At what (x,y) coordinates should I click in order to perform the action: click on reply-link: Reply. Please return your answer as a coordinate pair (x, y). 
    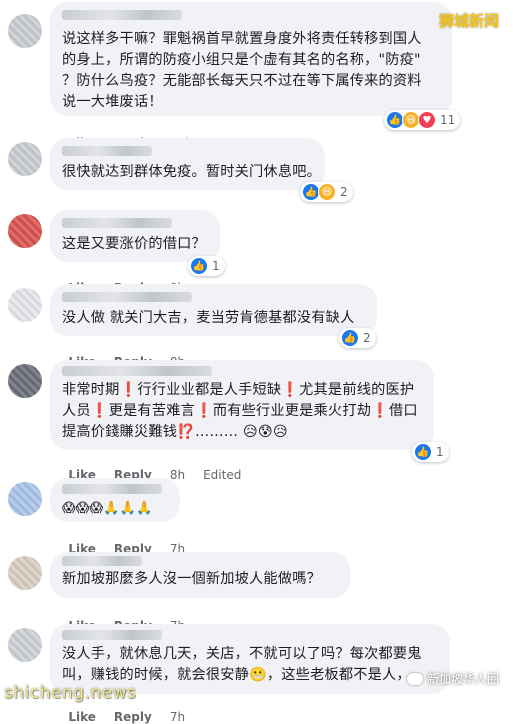
    Looking at the image, I should click on (133, 717).